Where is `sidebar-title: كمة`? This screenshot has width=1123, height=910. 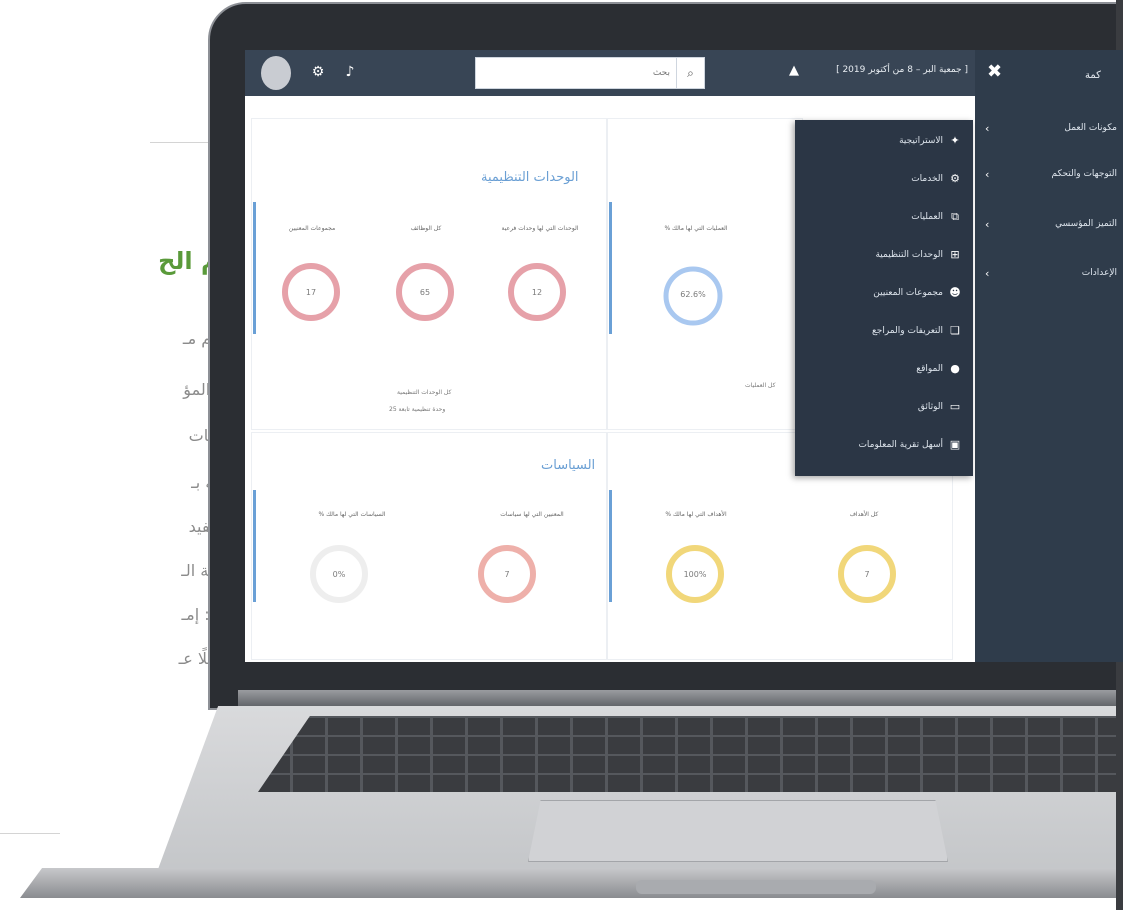
sidebar-title: كمة is located at coordinates (1093, 75).